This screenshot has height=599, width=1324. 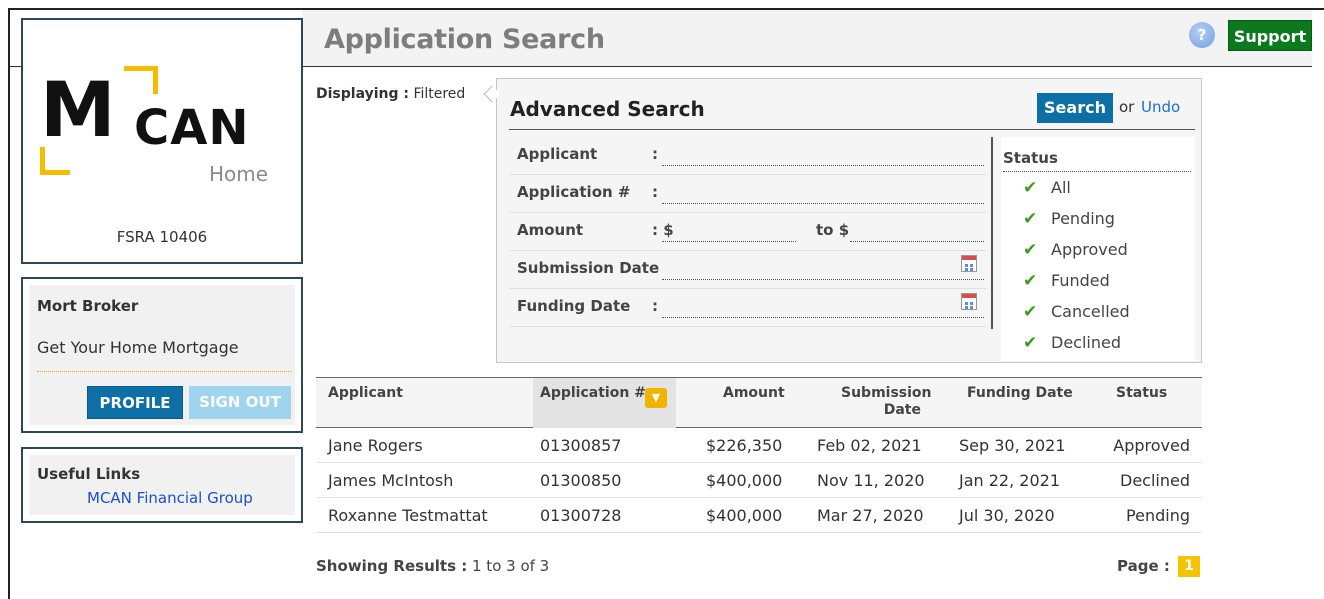 What do you see at coordinates (574, 192) in the screenshot?
I see `application-number-label: Application #` at bounding box center [574, 192].